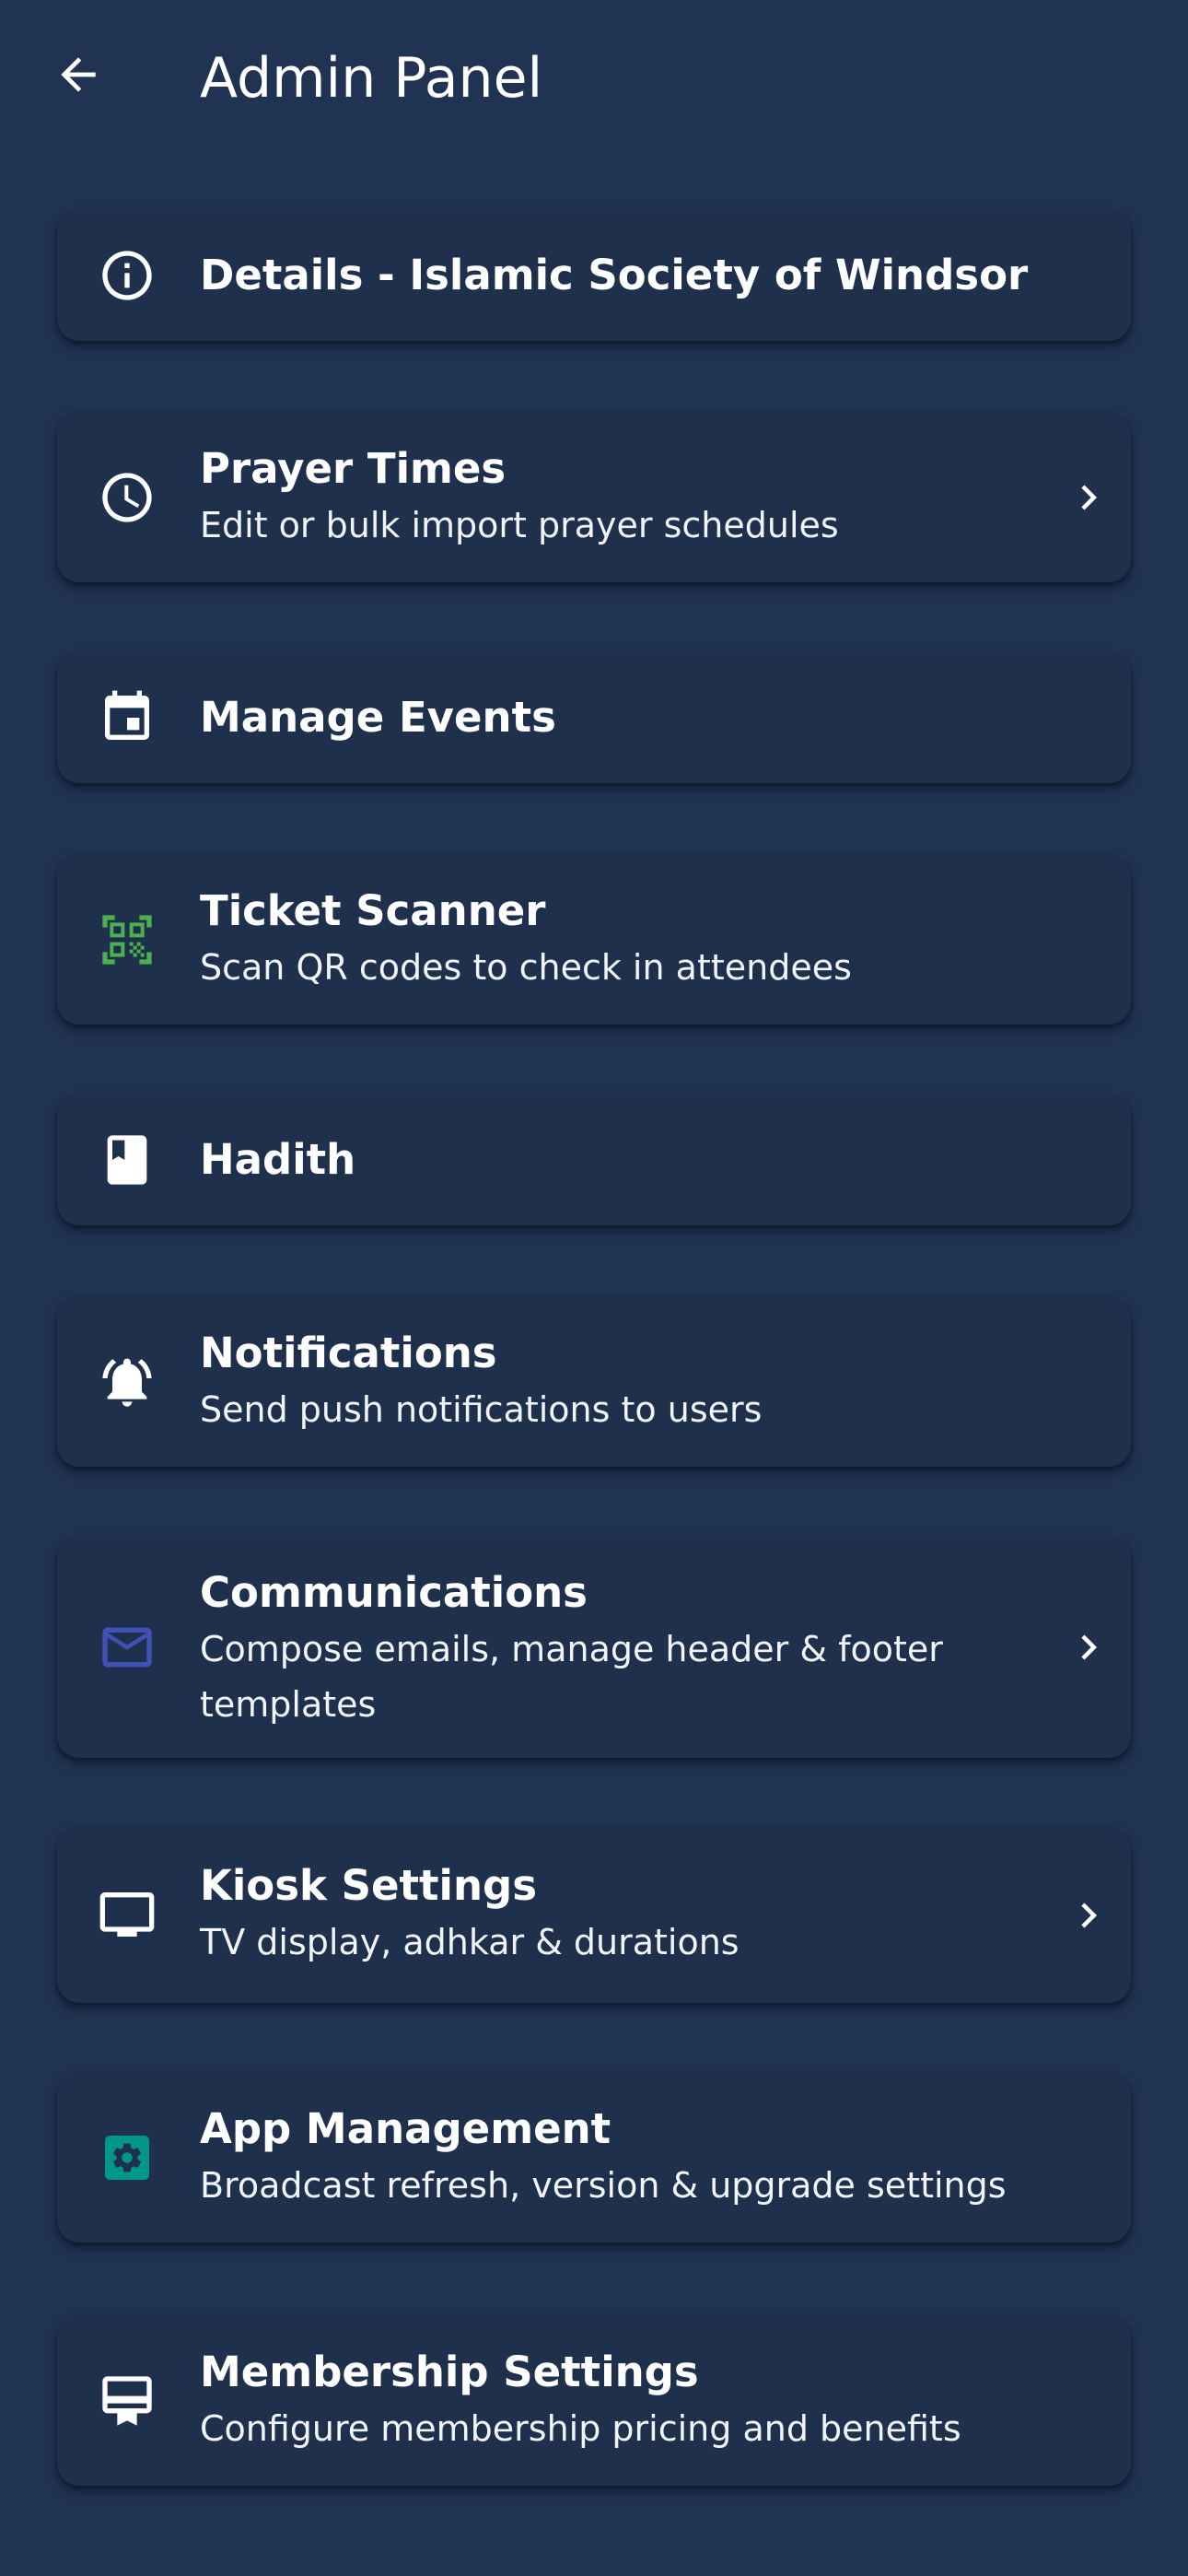 Image resolution: width=1188 pixels, height=2576 pixels. What do you see at coordinates (127, 275) in the screenshot?
I see `info-icon` at bounding box center [127, 275].